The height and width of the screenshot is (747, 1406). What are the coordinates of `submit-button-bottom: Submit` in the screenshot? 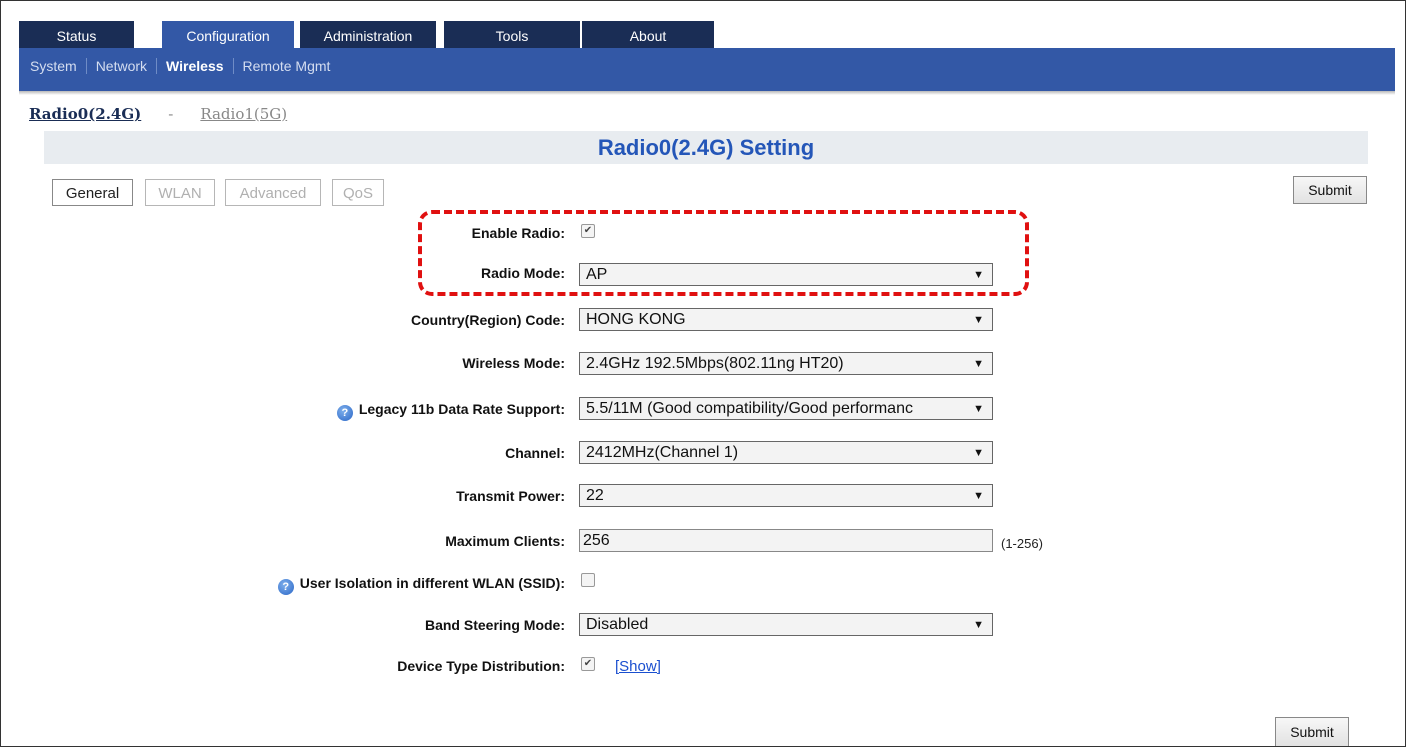 It's located at (1312, 731).